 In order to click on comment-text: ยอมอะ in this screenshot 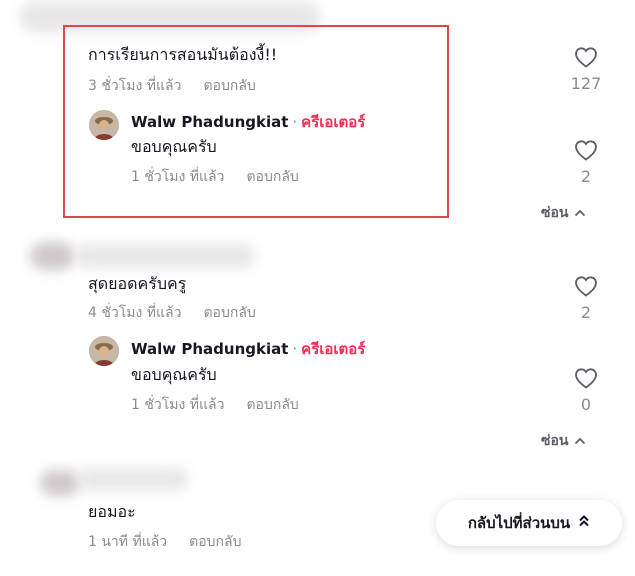, I will do `click(112, 511)`.